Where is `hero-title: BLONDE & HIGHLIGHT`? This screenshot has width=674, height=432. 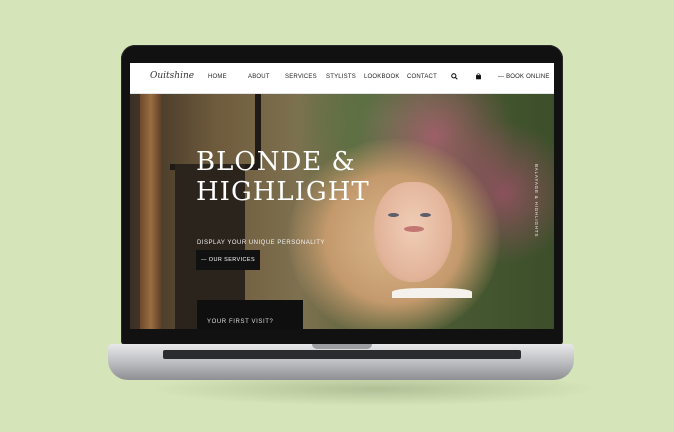
hero-title: BLONDE & HIGHLIGHT is located at coordinates (283, 177).